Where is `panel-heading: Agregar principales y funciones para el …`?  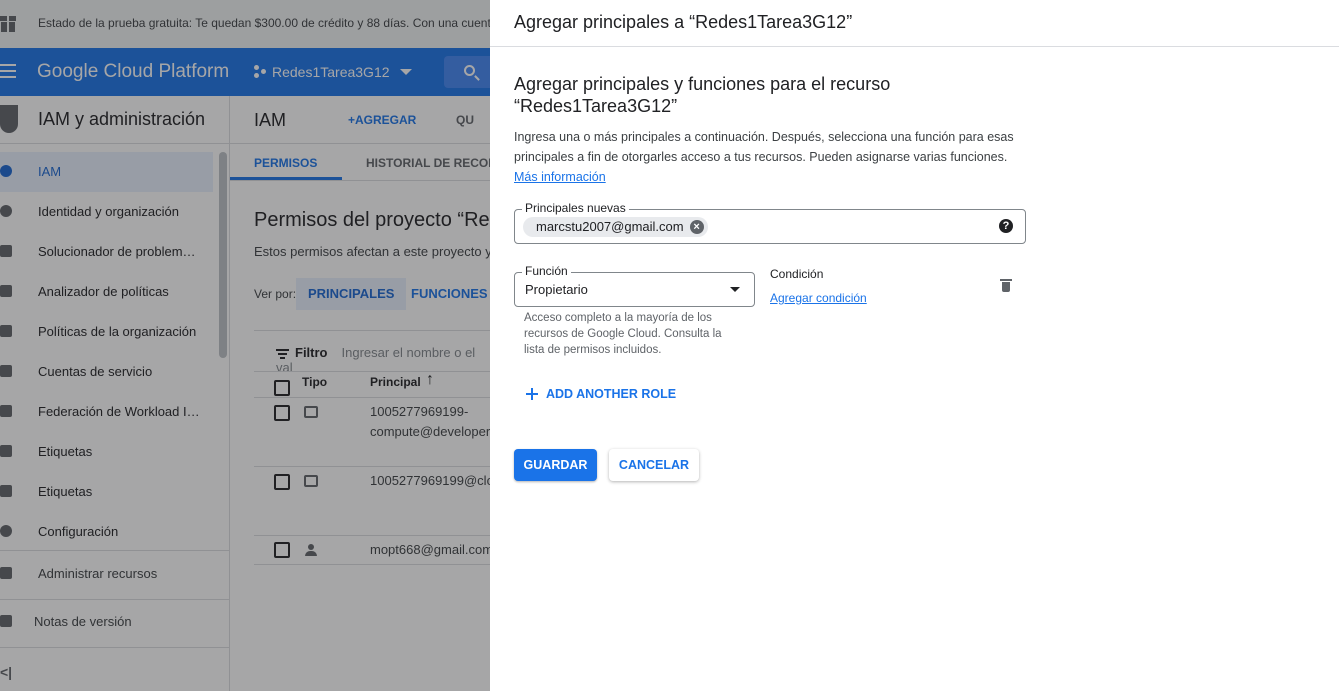
panel-heading: Agregar principales y funciones para el … is located at coordinates (702, 95).